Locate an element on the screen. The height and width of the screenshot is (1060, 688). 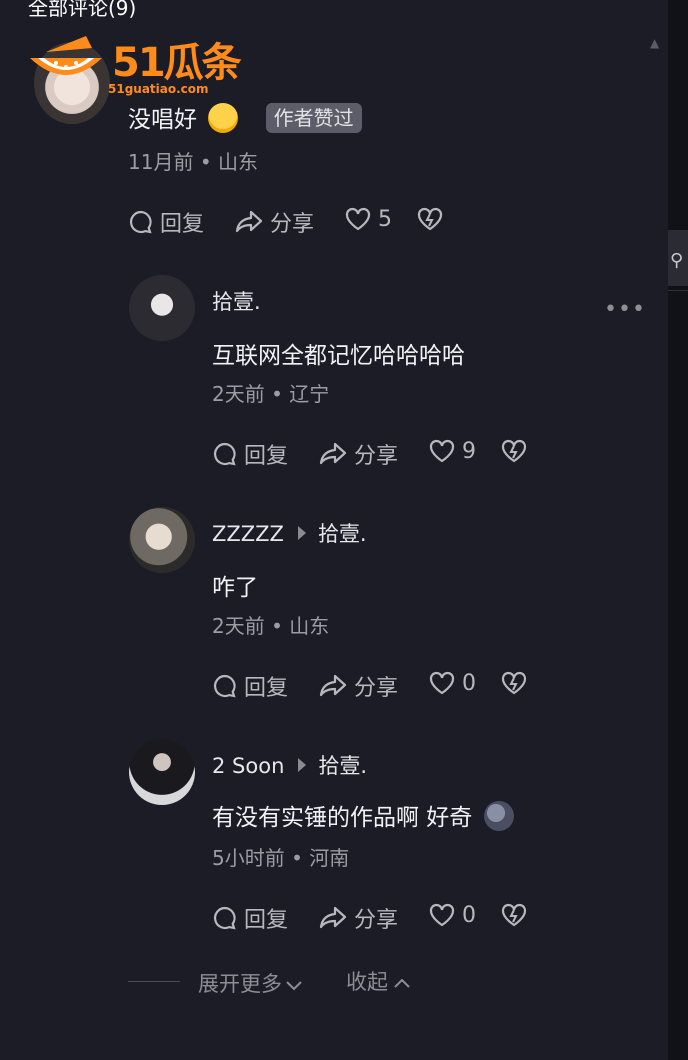
comment-meta: 5小时前 • 河南 is located at coordinates (281, 858).